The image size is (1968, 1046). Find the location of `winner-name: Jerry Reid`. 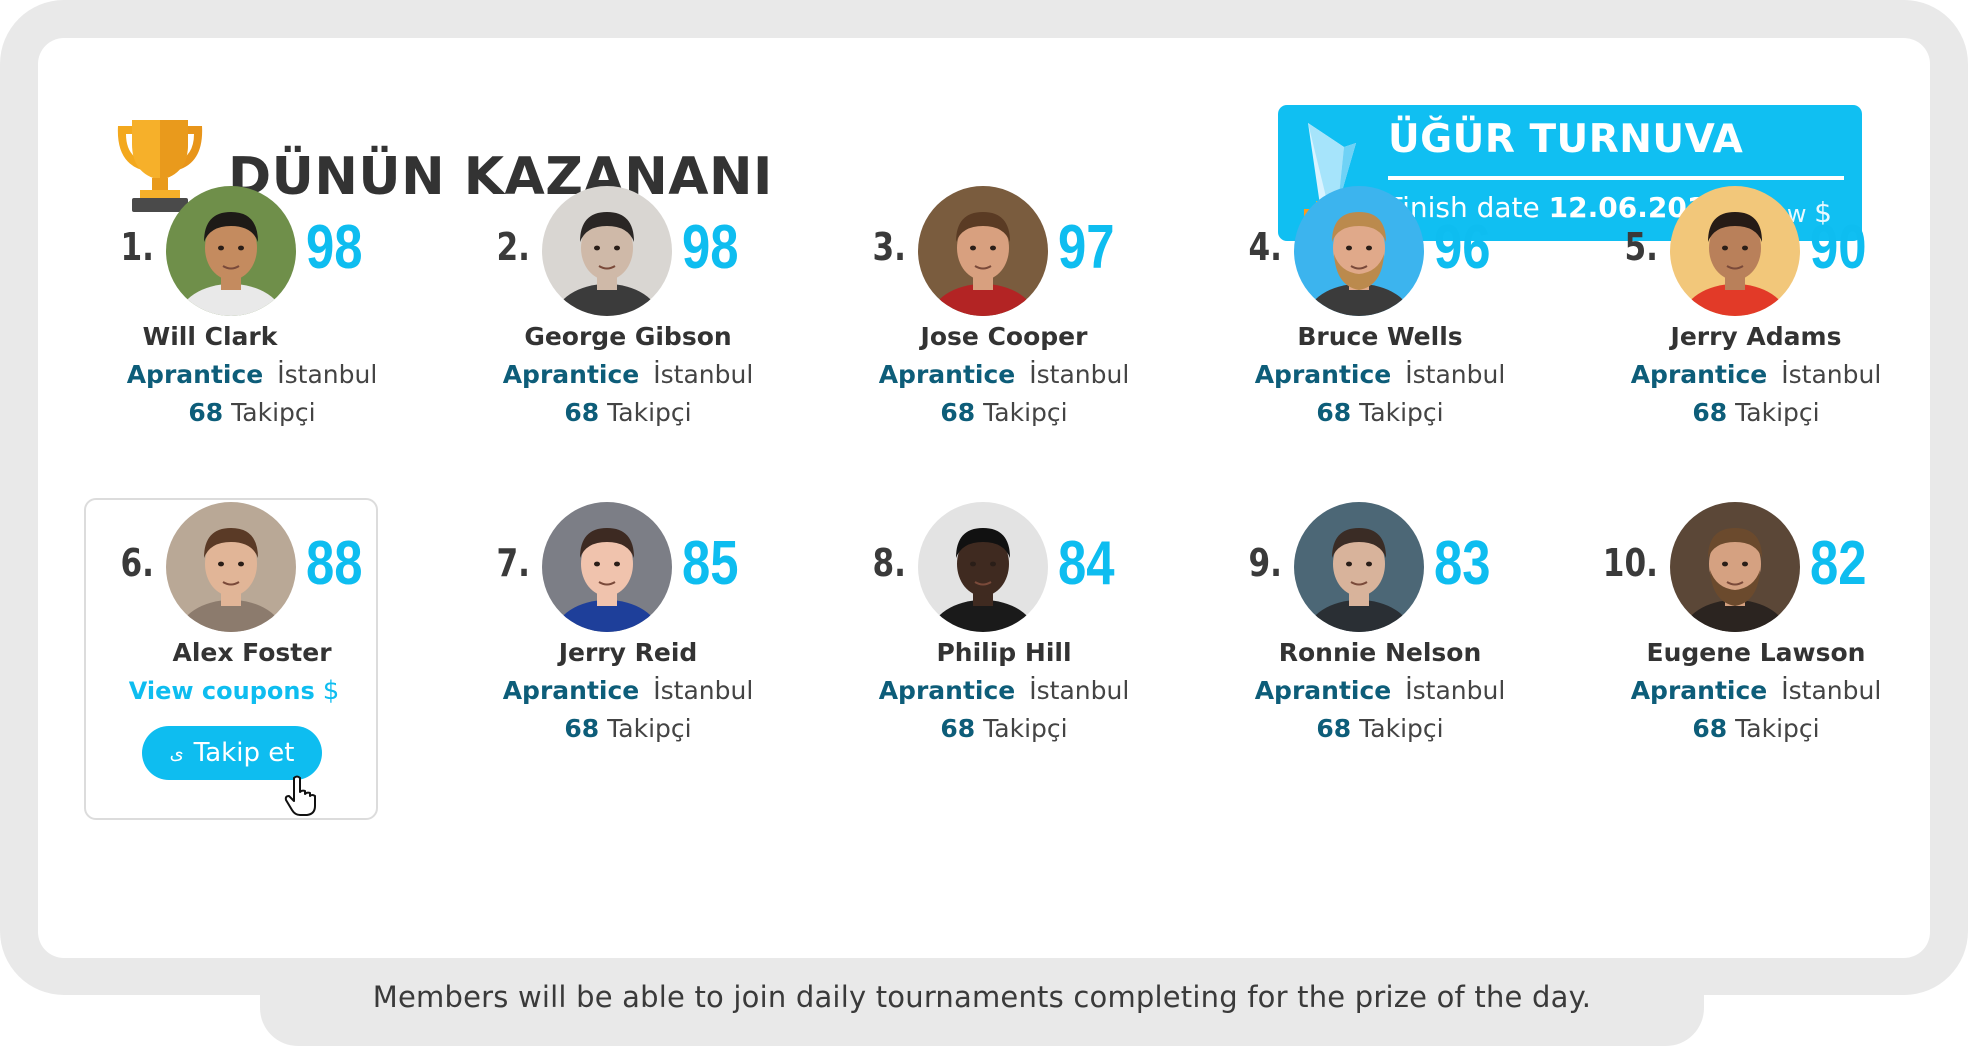

winner-name: Jerry Reid is located at coordinates (628, 652).